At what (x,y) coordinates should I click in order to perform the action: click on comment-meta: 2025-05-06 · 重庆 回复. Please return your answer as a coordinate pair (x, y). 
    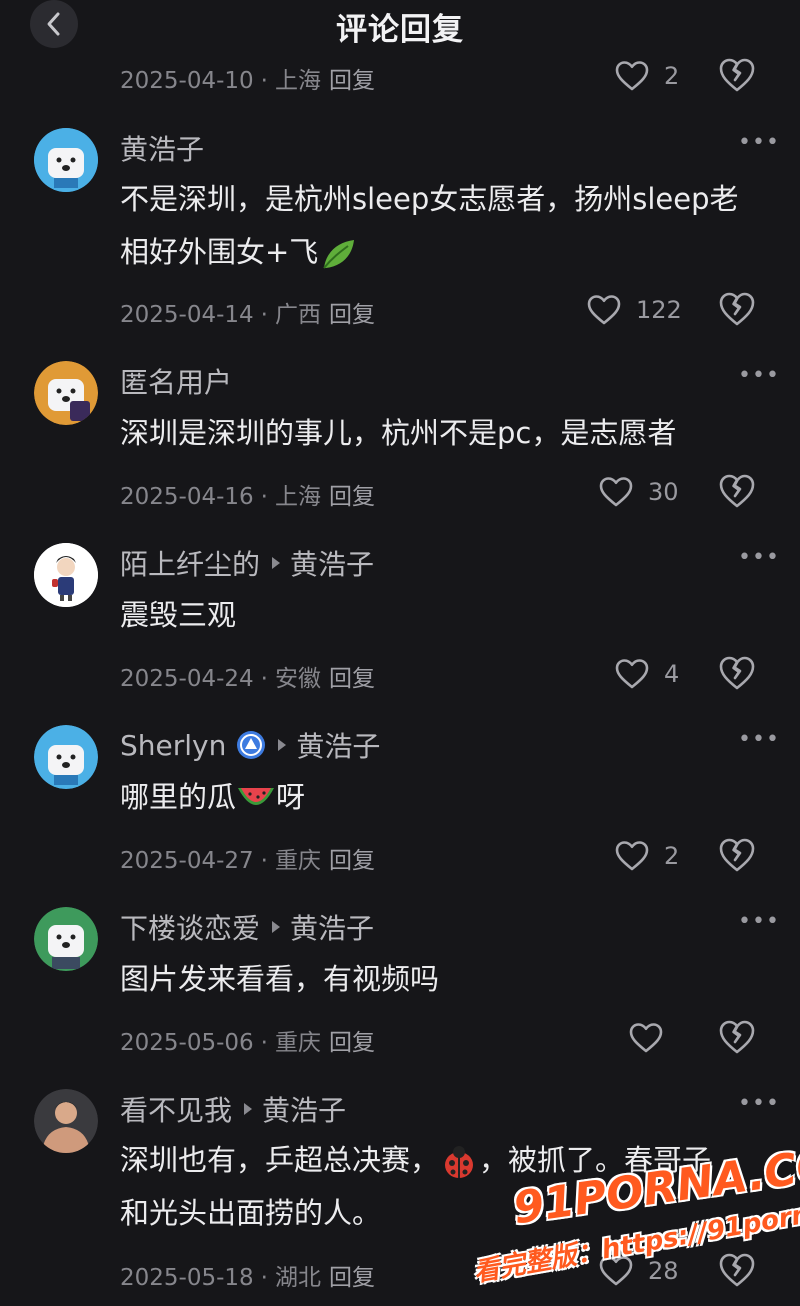
    Looking at the image, I should click on (247, 1043).